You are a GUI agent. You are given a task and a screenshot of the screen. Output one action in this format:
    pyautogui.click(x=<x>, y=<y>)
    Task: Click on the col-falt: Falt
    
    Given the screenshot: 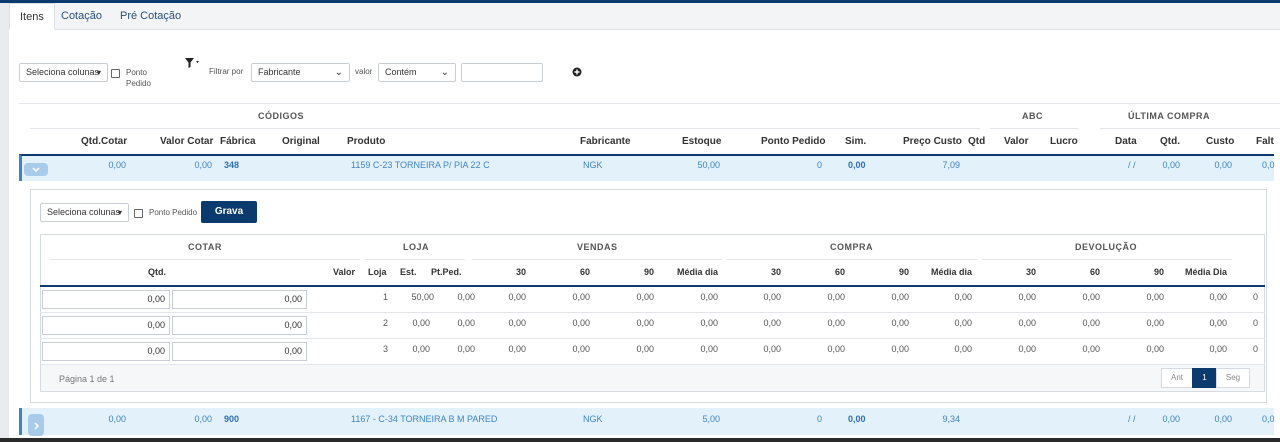 What is the action you would take?
    pyautogui.click(x=1265, y=141)
    